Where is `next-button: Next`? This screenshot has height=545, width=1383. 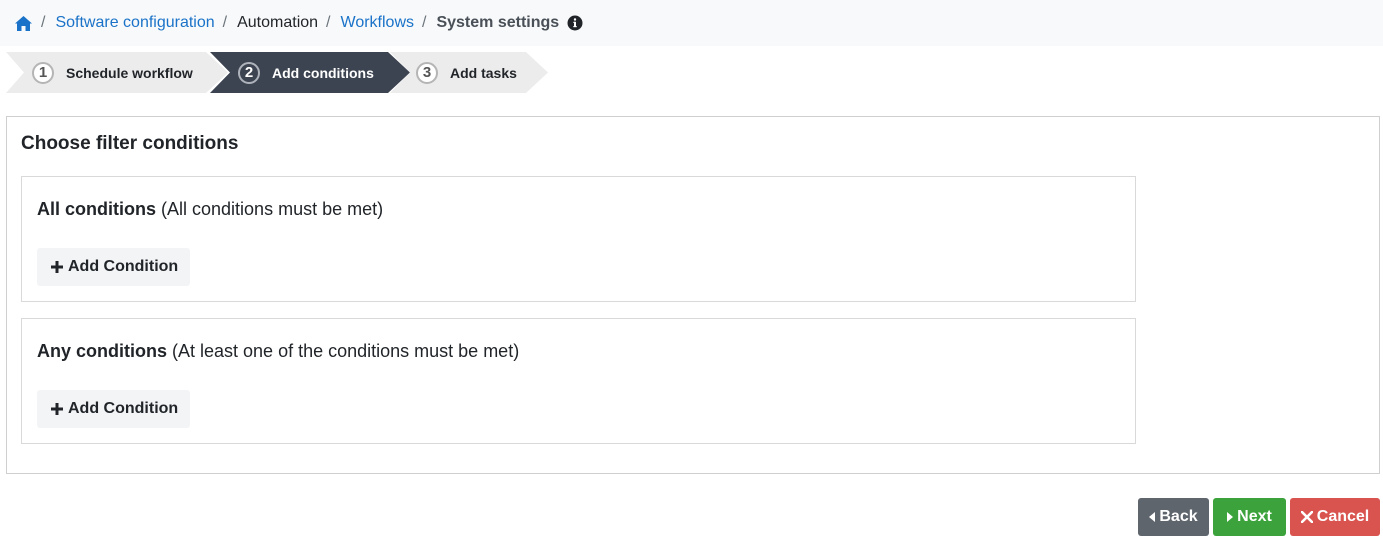
next-button: Next is located at coordinates (1249, 517).